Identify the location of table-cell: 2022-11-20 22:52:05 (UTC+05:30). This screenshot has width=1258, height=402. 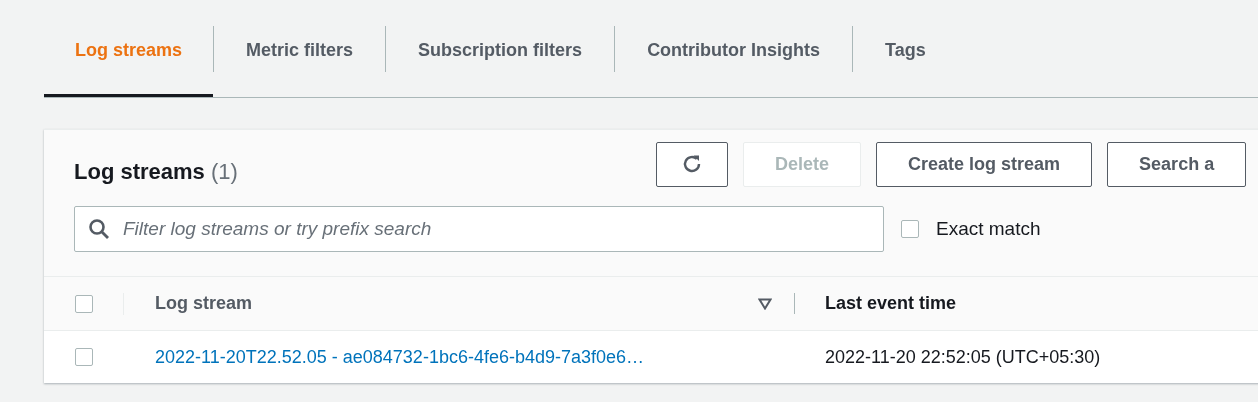
(963, 356).